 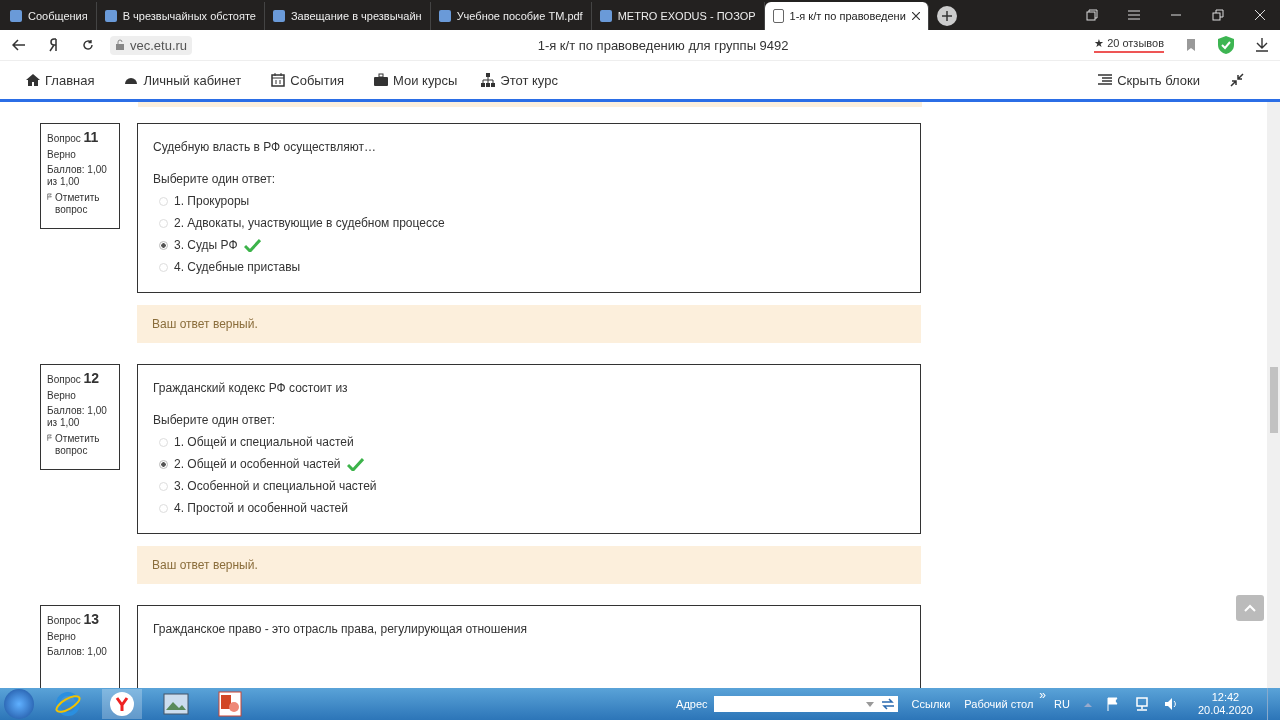 What do you see at coordinates (19, 704) in the screenshot?
I see `start-button` at bounding box center [19, 704].